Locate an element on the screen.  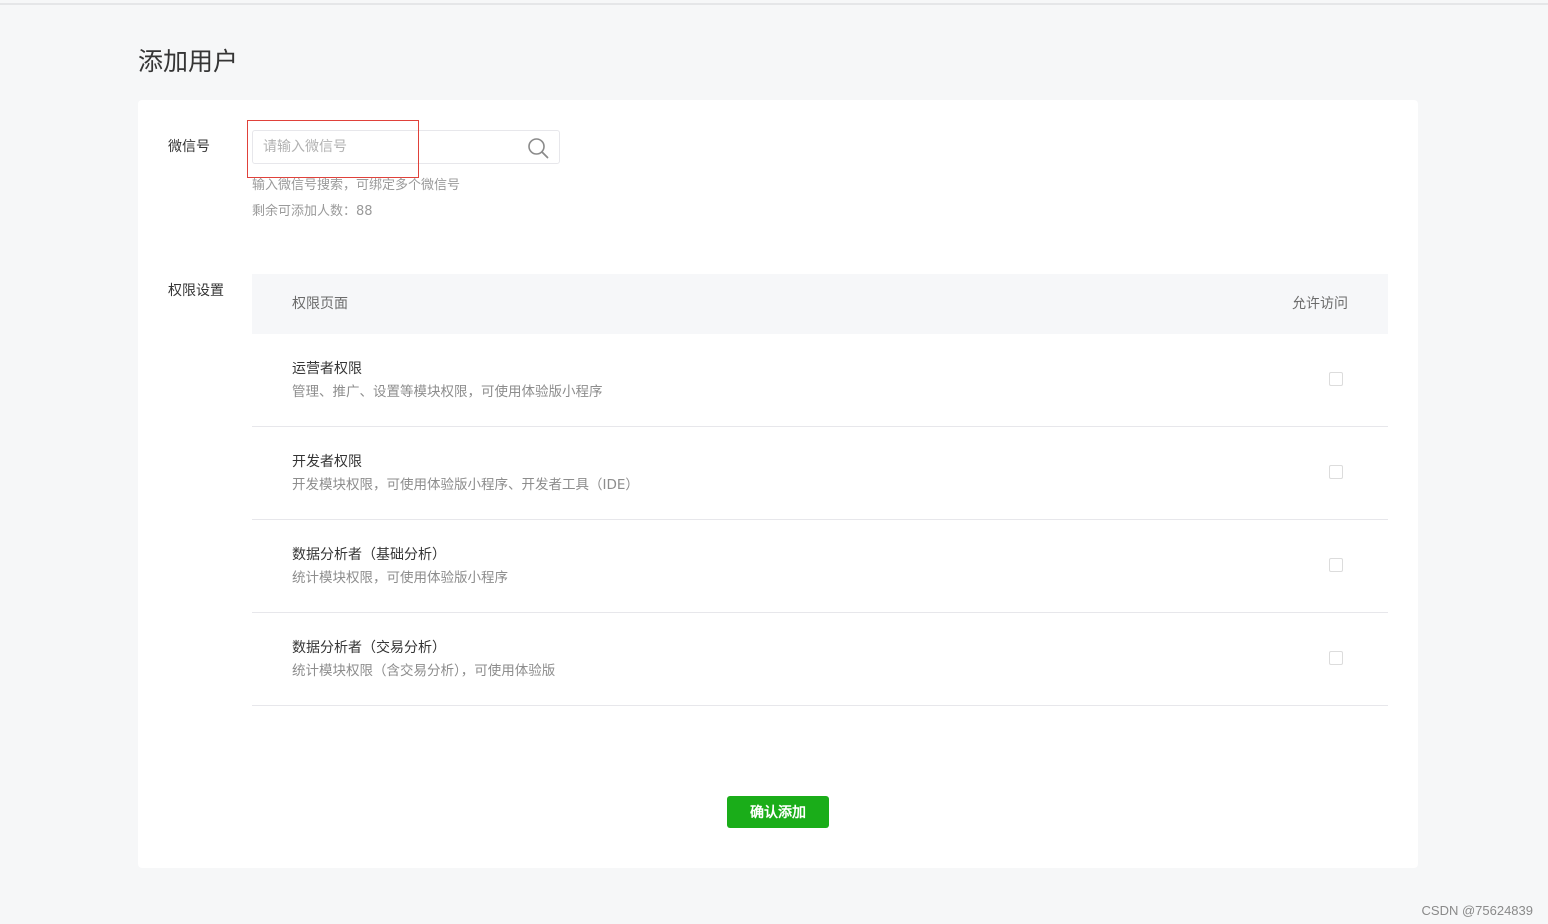
permission-desc: 统计模块权限，可使用体验版小程序 is located at coordinates (400, 578).